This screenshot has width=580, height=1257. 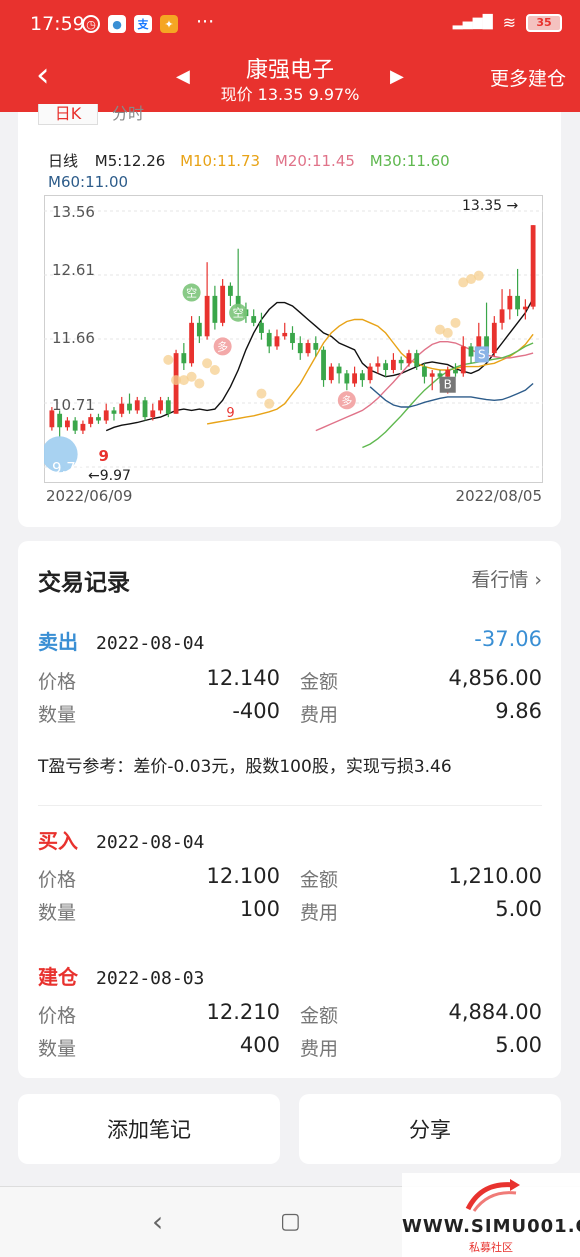 What do you see at coordinates (230, 413) in the screenshot?
I see `td-top-marker: 9` at bounding box center [230, 413].